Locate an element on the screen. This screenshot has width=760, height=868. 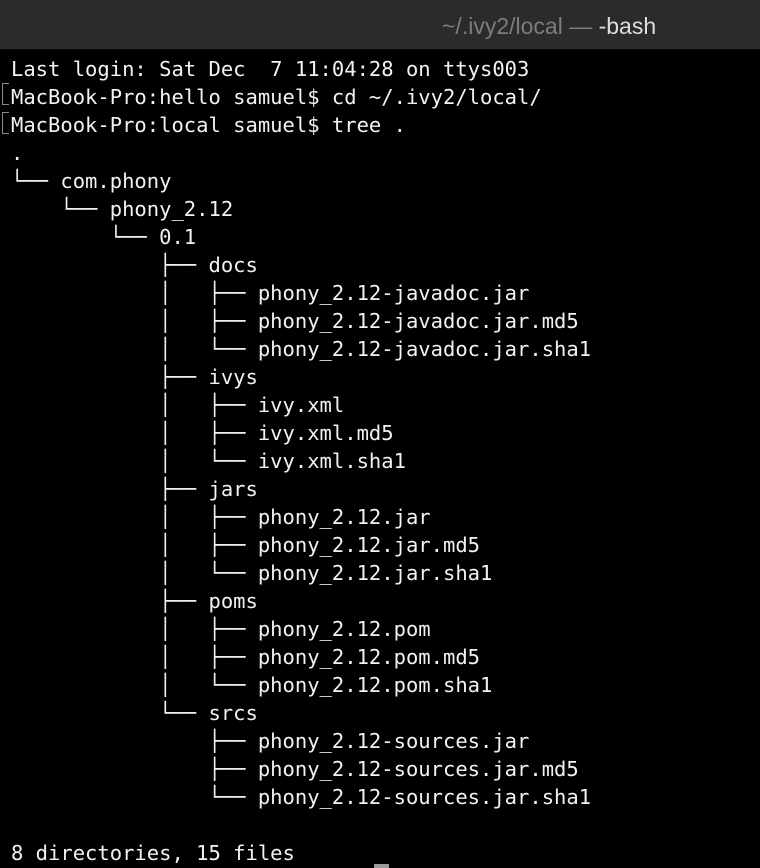
tree-output-line: └── phony_2.12 is located at coordinates (122, 209).